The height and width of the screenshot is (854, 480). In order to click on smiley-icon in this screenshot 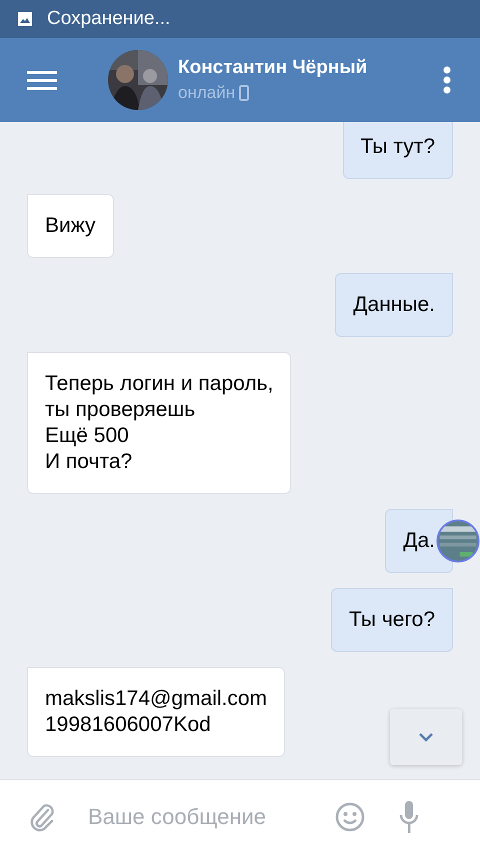, I will do `click(350, 817)`.